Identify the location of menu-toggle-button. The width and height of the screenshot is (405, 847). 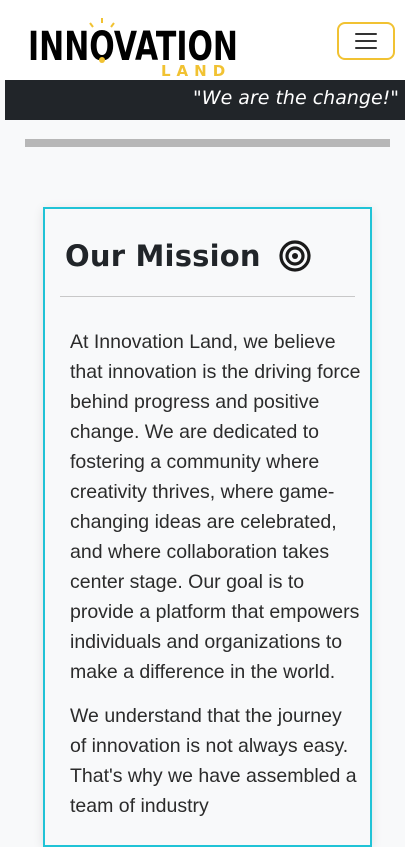
(366, 41).